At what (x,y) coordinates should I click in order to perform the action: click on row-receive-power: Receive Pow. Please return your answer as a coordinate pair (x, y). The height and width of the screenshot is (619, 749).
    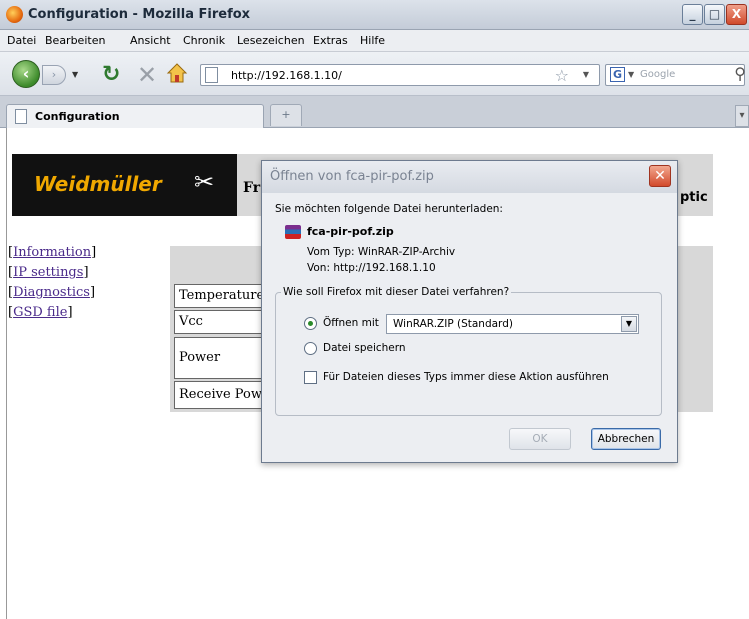
    Looking at the image, I should click on (219, 395).